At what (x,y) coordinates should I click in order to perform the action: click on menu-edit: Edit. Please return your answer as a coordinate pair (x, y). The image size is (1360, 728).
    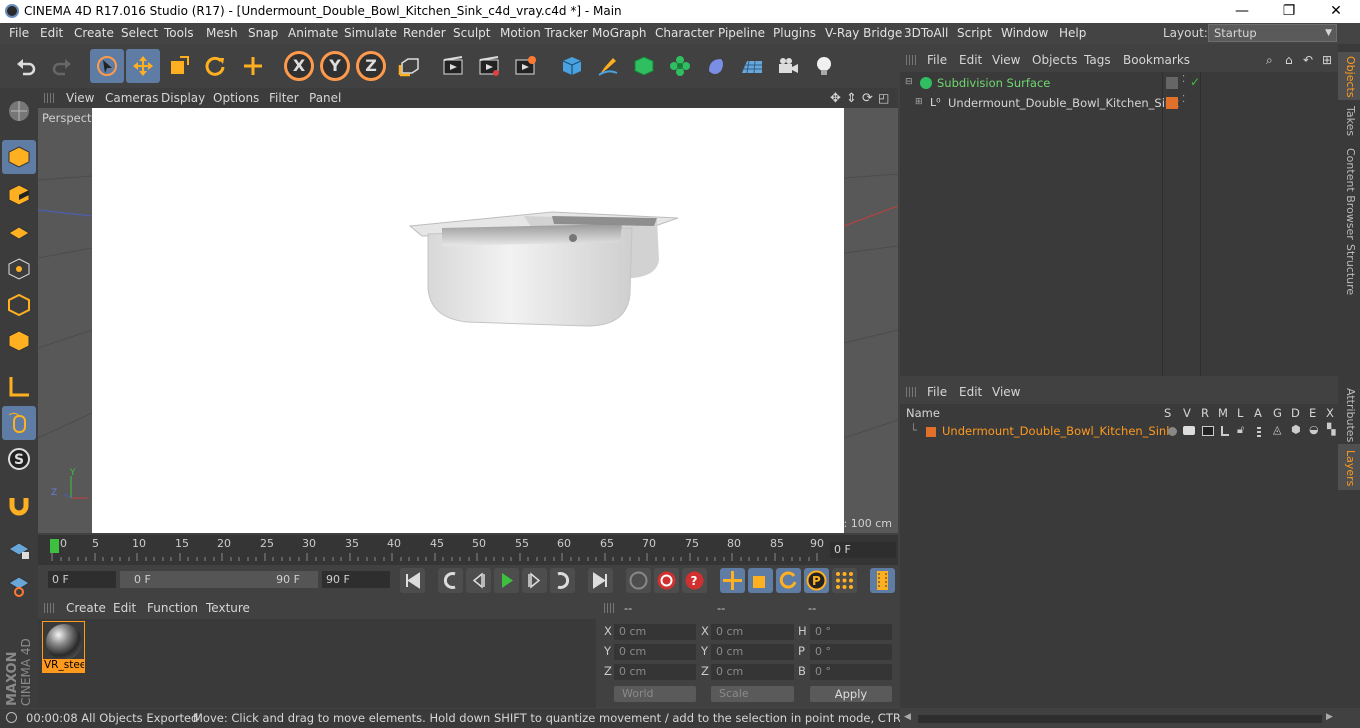
    Looking at the image, I should click on (51, 33).